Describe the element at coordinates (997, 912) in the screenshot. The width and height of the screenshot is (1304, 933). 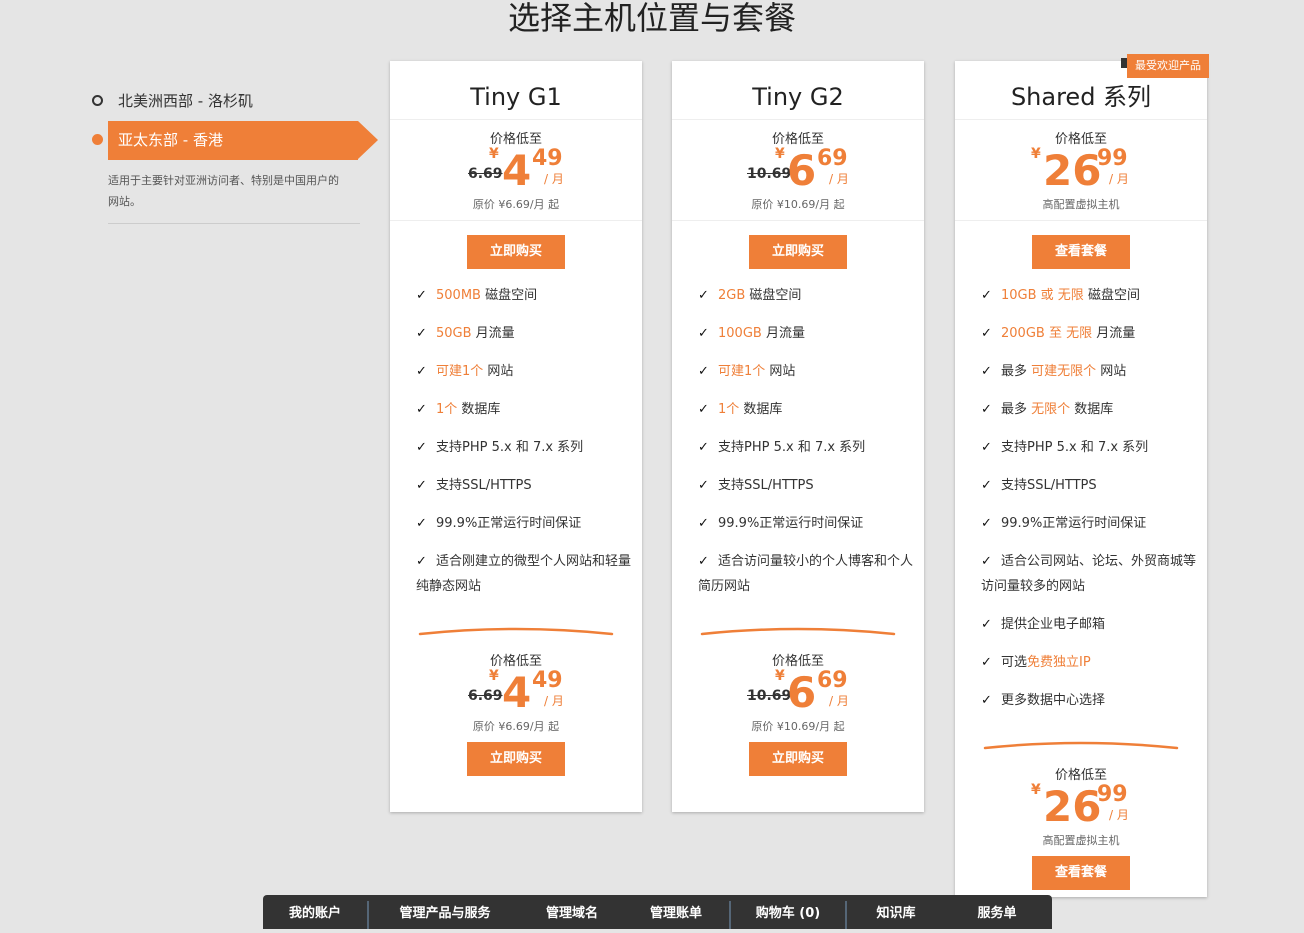
I see `nav-item: 服务单` at that location.